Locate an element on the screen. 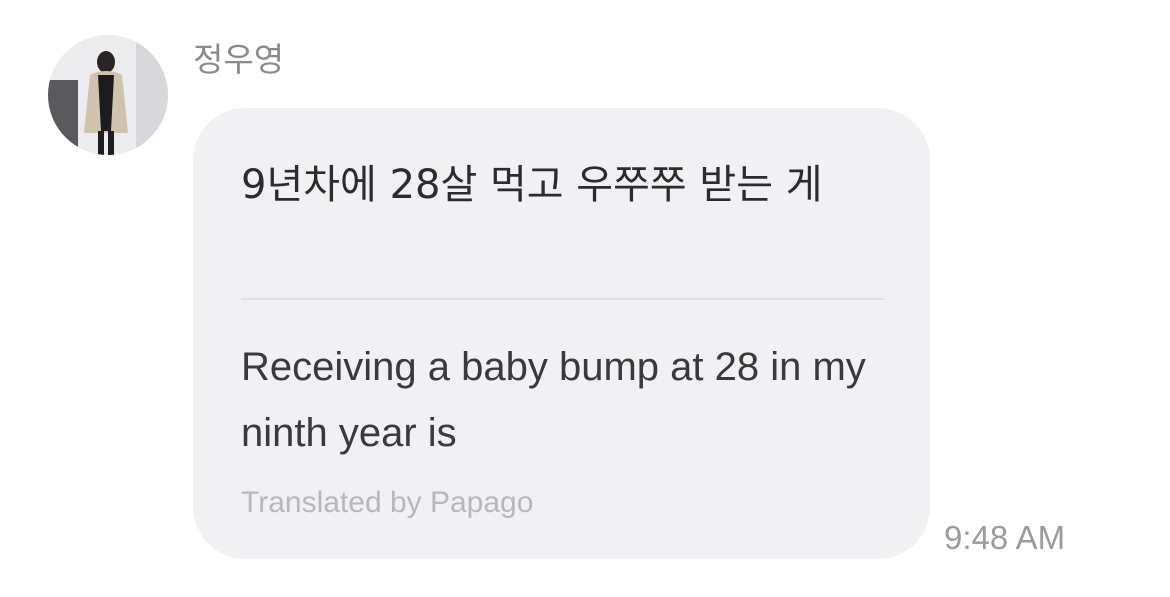 The width and height of the screenshot is (1170, 597). message-timestamp: 9:48 AM is located at coordinates (1005, 537).